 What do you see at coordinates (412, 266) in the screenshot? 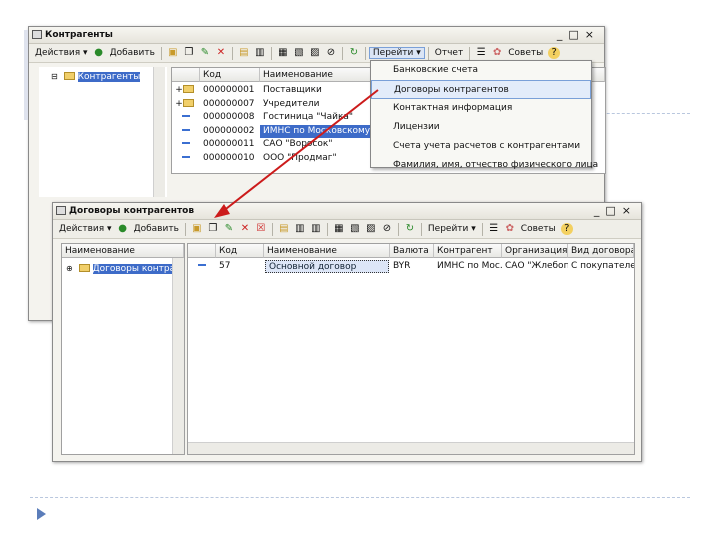
I see `row-currency: BYR` at bounding box center [412, 266].